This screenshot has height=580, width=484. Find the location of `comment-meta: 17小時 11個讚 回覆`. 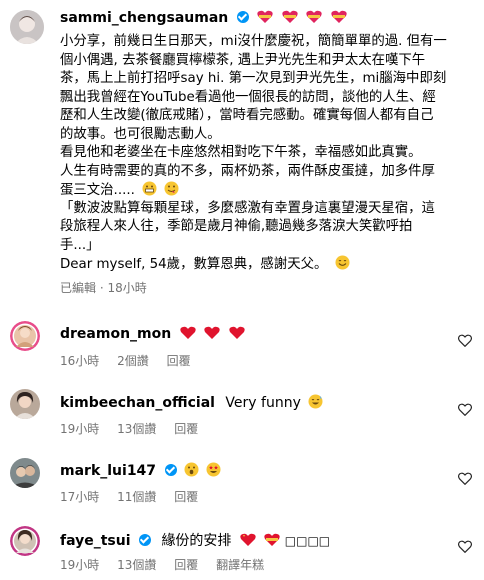

comment-meta: 17小時 11個讚 回覆 is located at coordinates (136, 496).